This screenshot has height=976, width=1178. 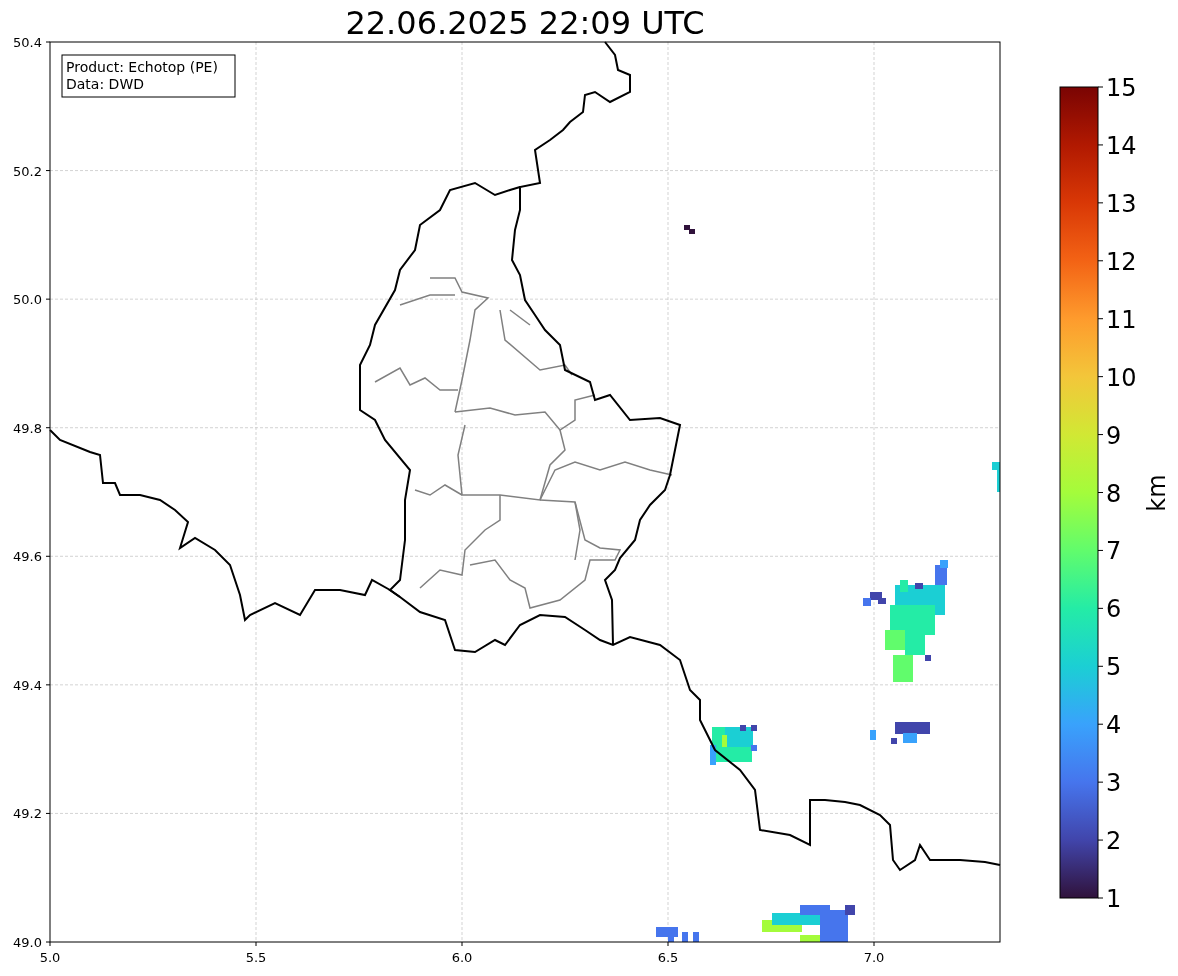 What do you see at coordinates (27, 42) in the screenshot?
I see `y-tick-label: 50.4` at bounding box center [27, 42].